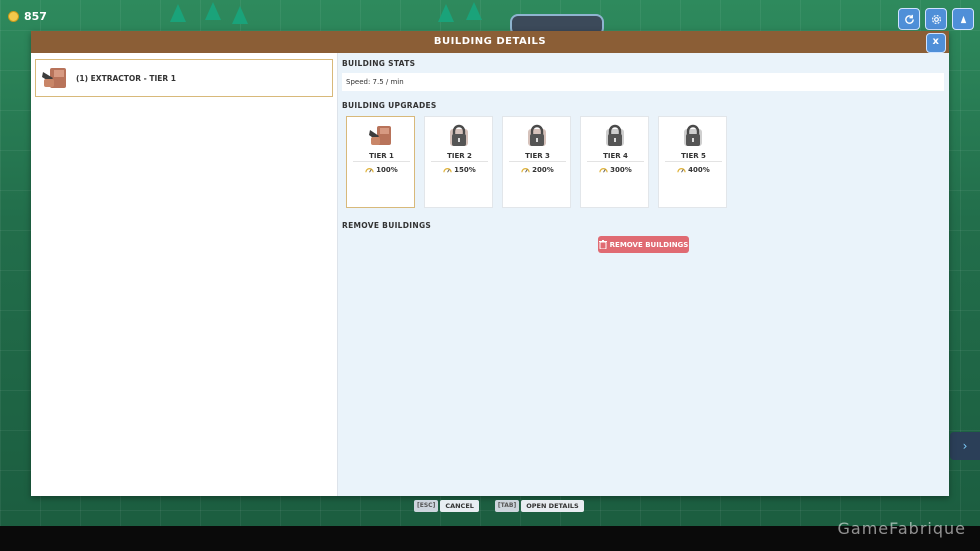 This screenshot has width=980, height=551. Describe the element at coordinates (126, 78) in the screenshot. I see `building-list-item-label: (1) EXTRACTOR - TIER 1` at that location.